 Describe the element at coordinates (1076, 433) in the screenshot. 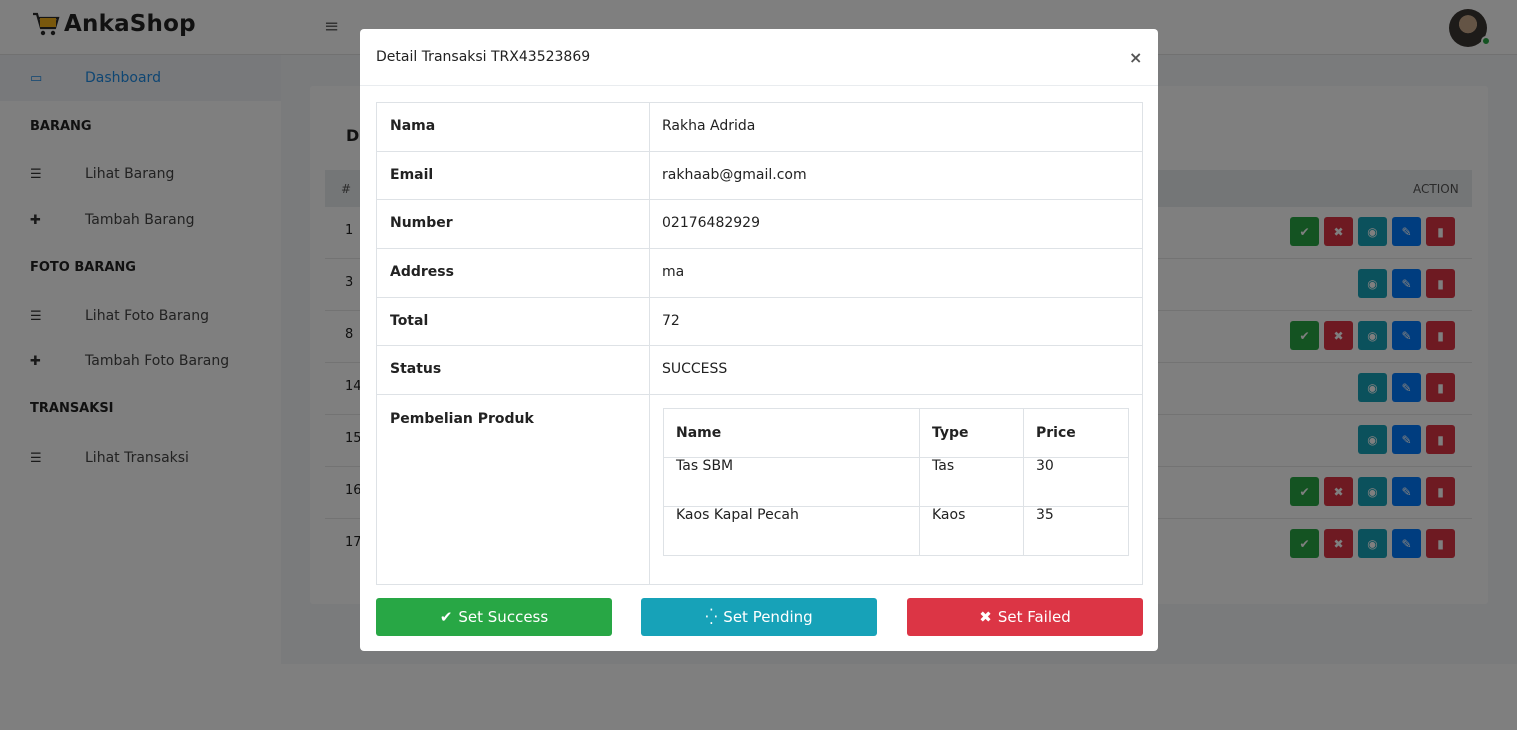

I see `column-header-price: Price` at that location.